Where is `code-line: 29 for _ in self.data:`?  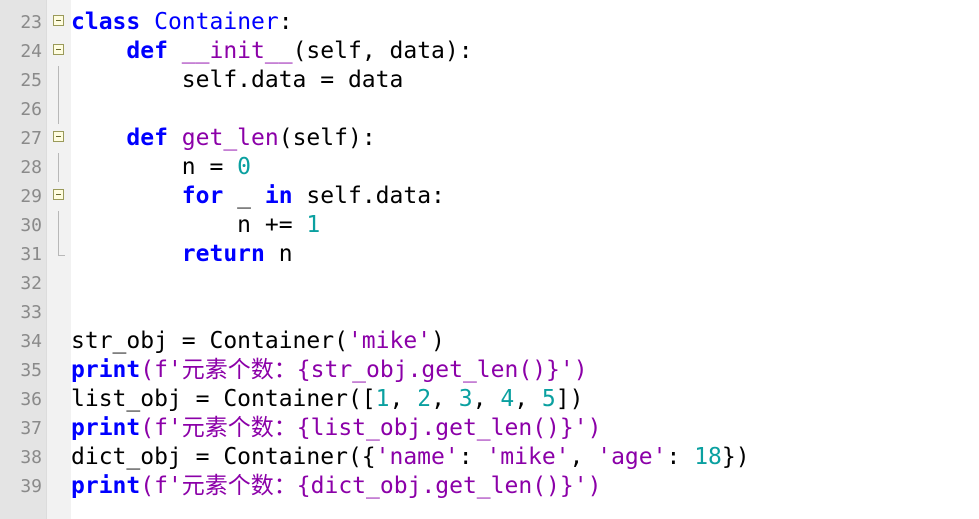 code-line: 29 for _ in self.data: is located at coordinates (489, 196).